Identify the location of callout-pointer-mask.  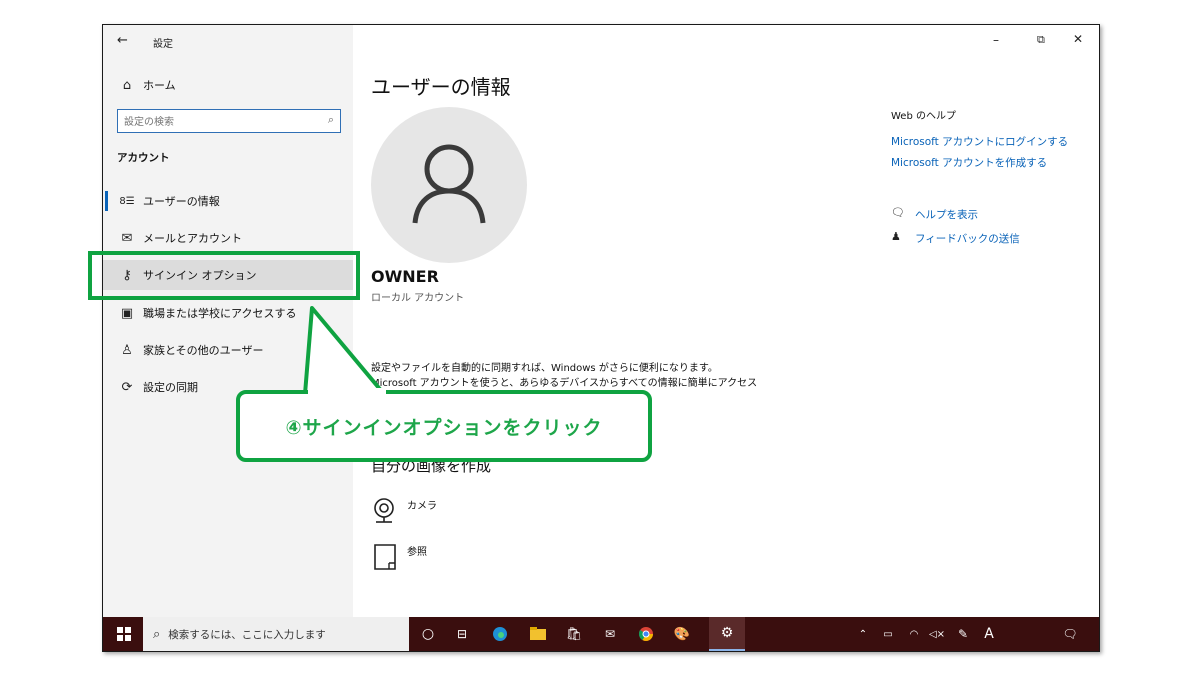
(347, 393).